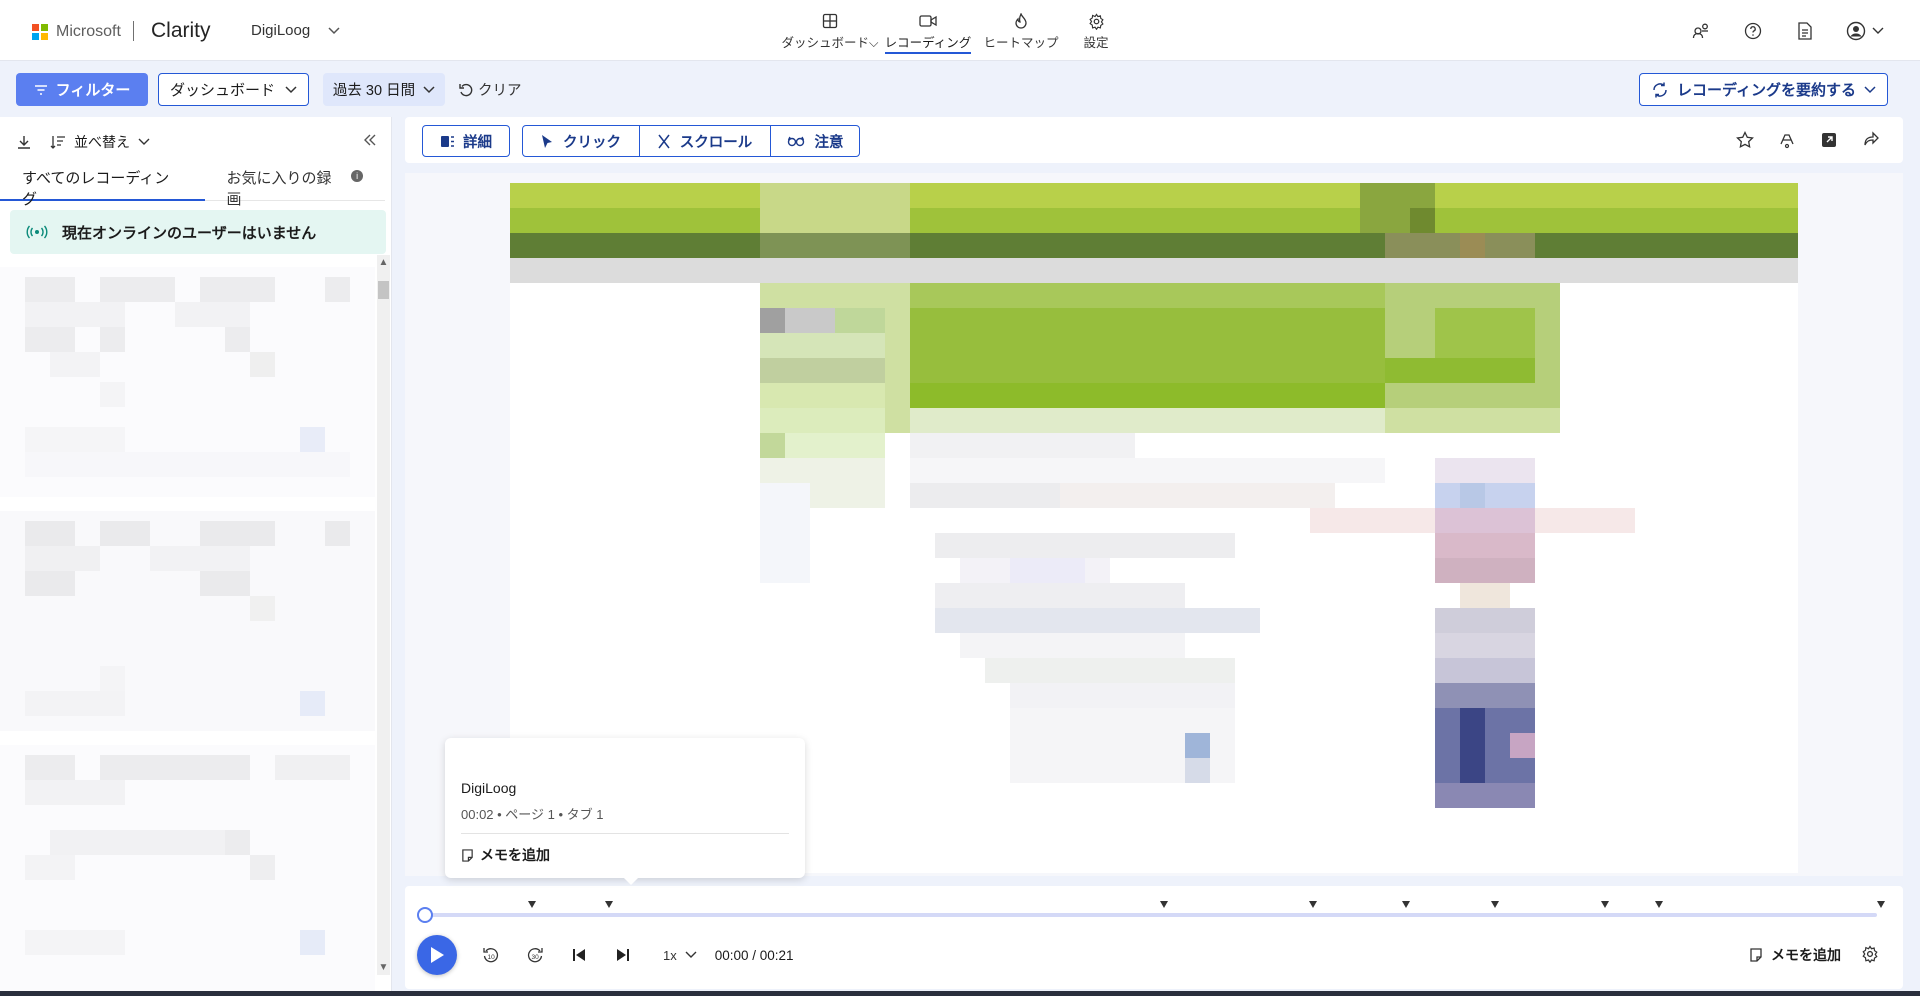 This screenshot has height=996, width=1920. I want to click on forward-30-button: 30, so click(535, 955).